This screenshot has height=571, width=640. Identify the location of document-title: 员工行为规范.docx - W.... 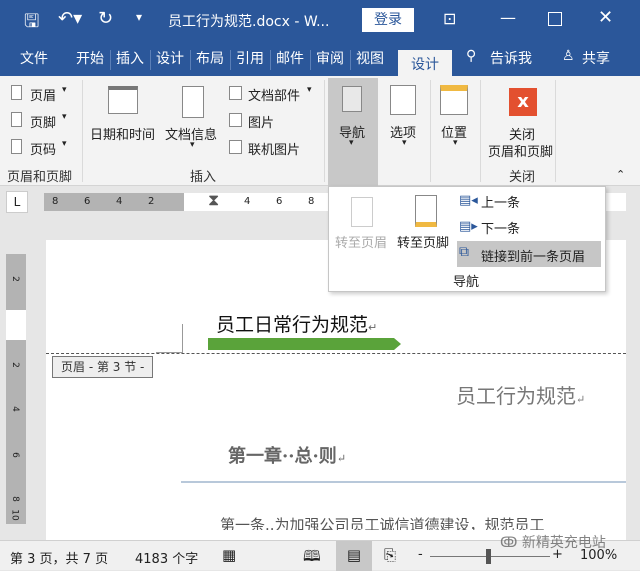
(249, 22).